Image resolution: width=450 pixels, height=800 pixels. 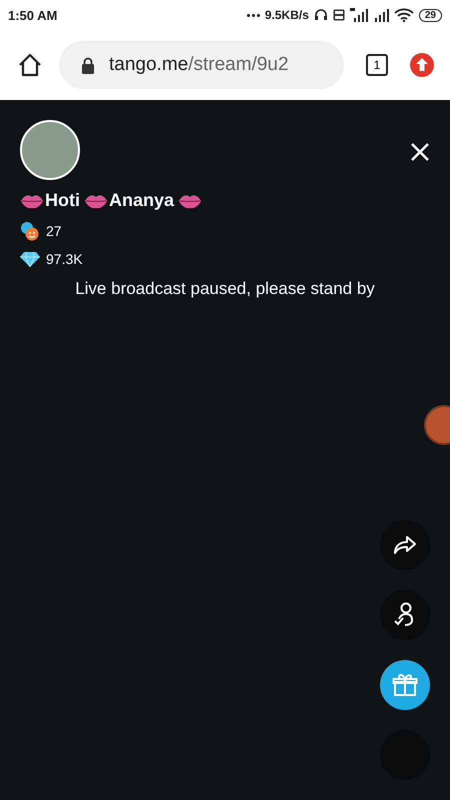 I want to click on viewers-icon, so click(x=30, y=231).